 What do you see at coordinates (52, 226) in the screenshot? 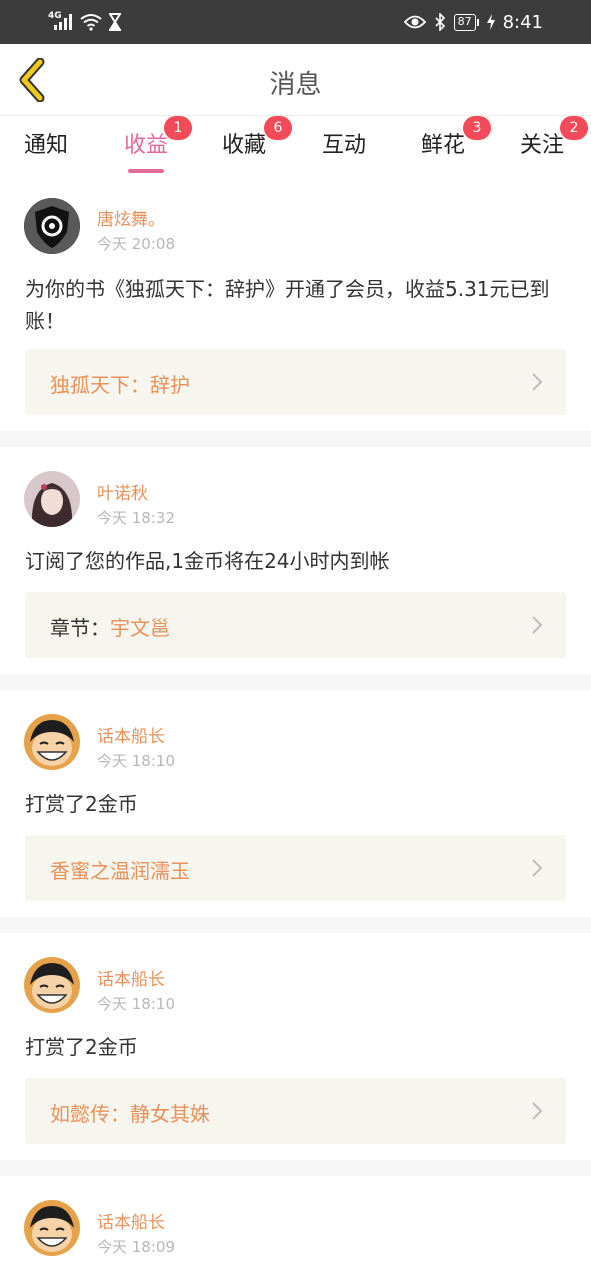
I see `shield-avatar` at bounding box center [52, 226].